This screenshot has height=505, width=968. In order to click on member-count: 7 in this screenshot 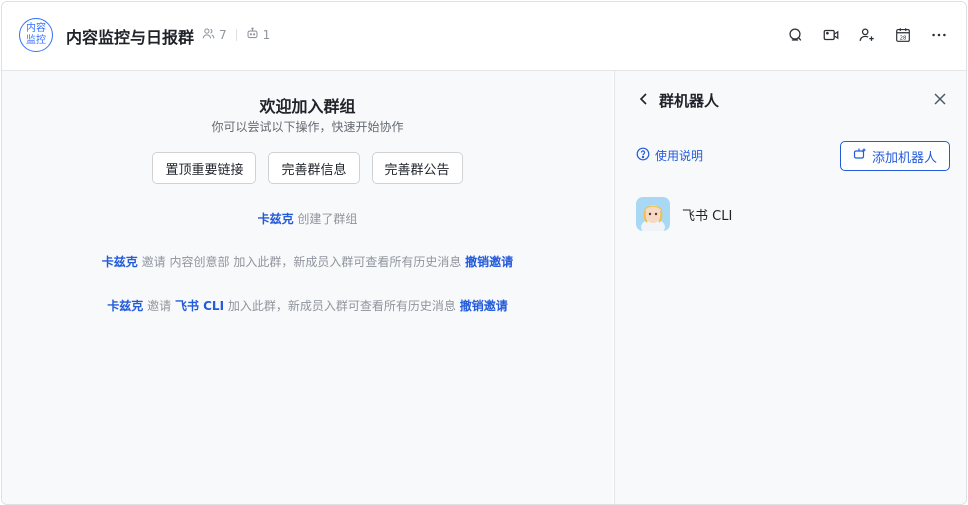, I will do `click(223, 35)`.